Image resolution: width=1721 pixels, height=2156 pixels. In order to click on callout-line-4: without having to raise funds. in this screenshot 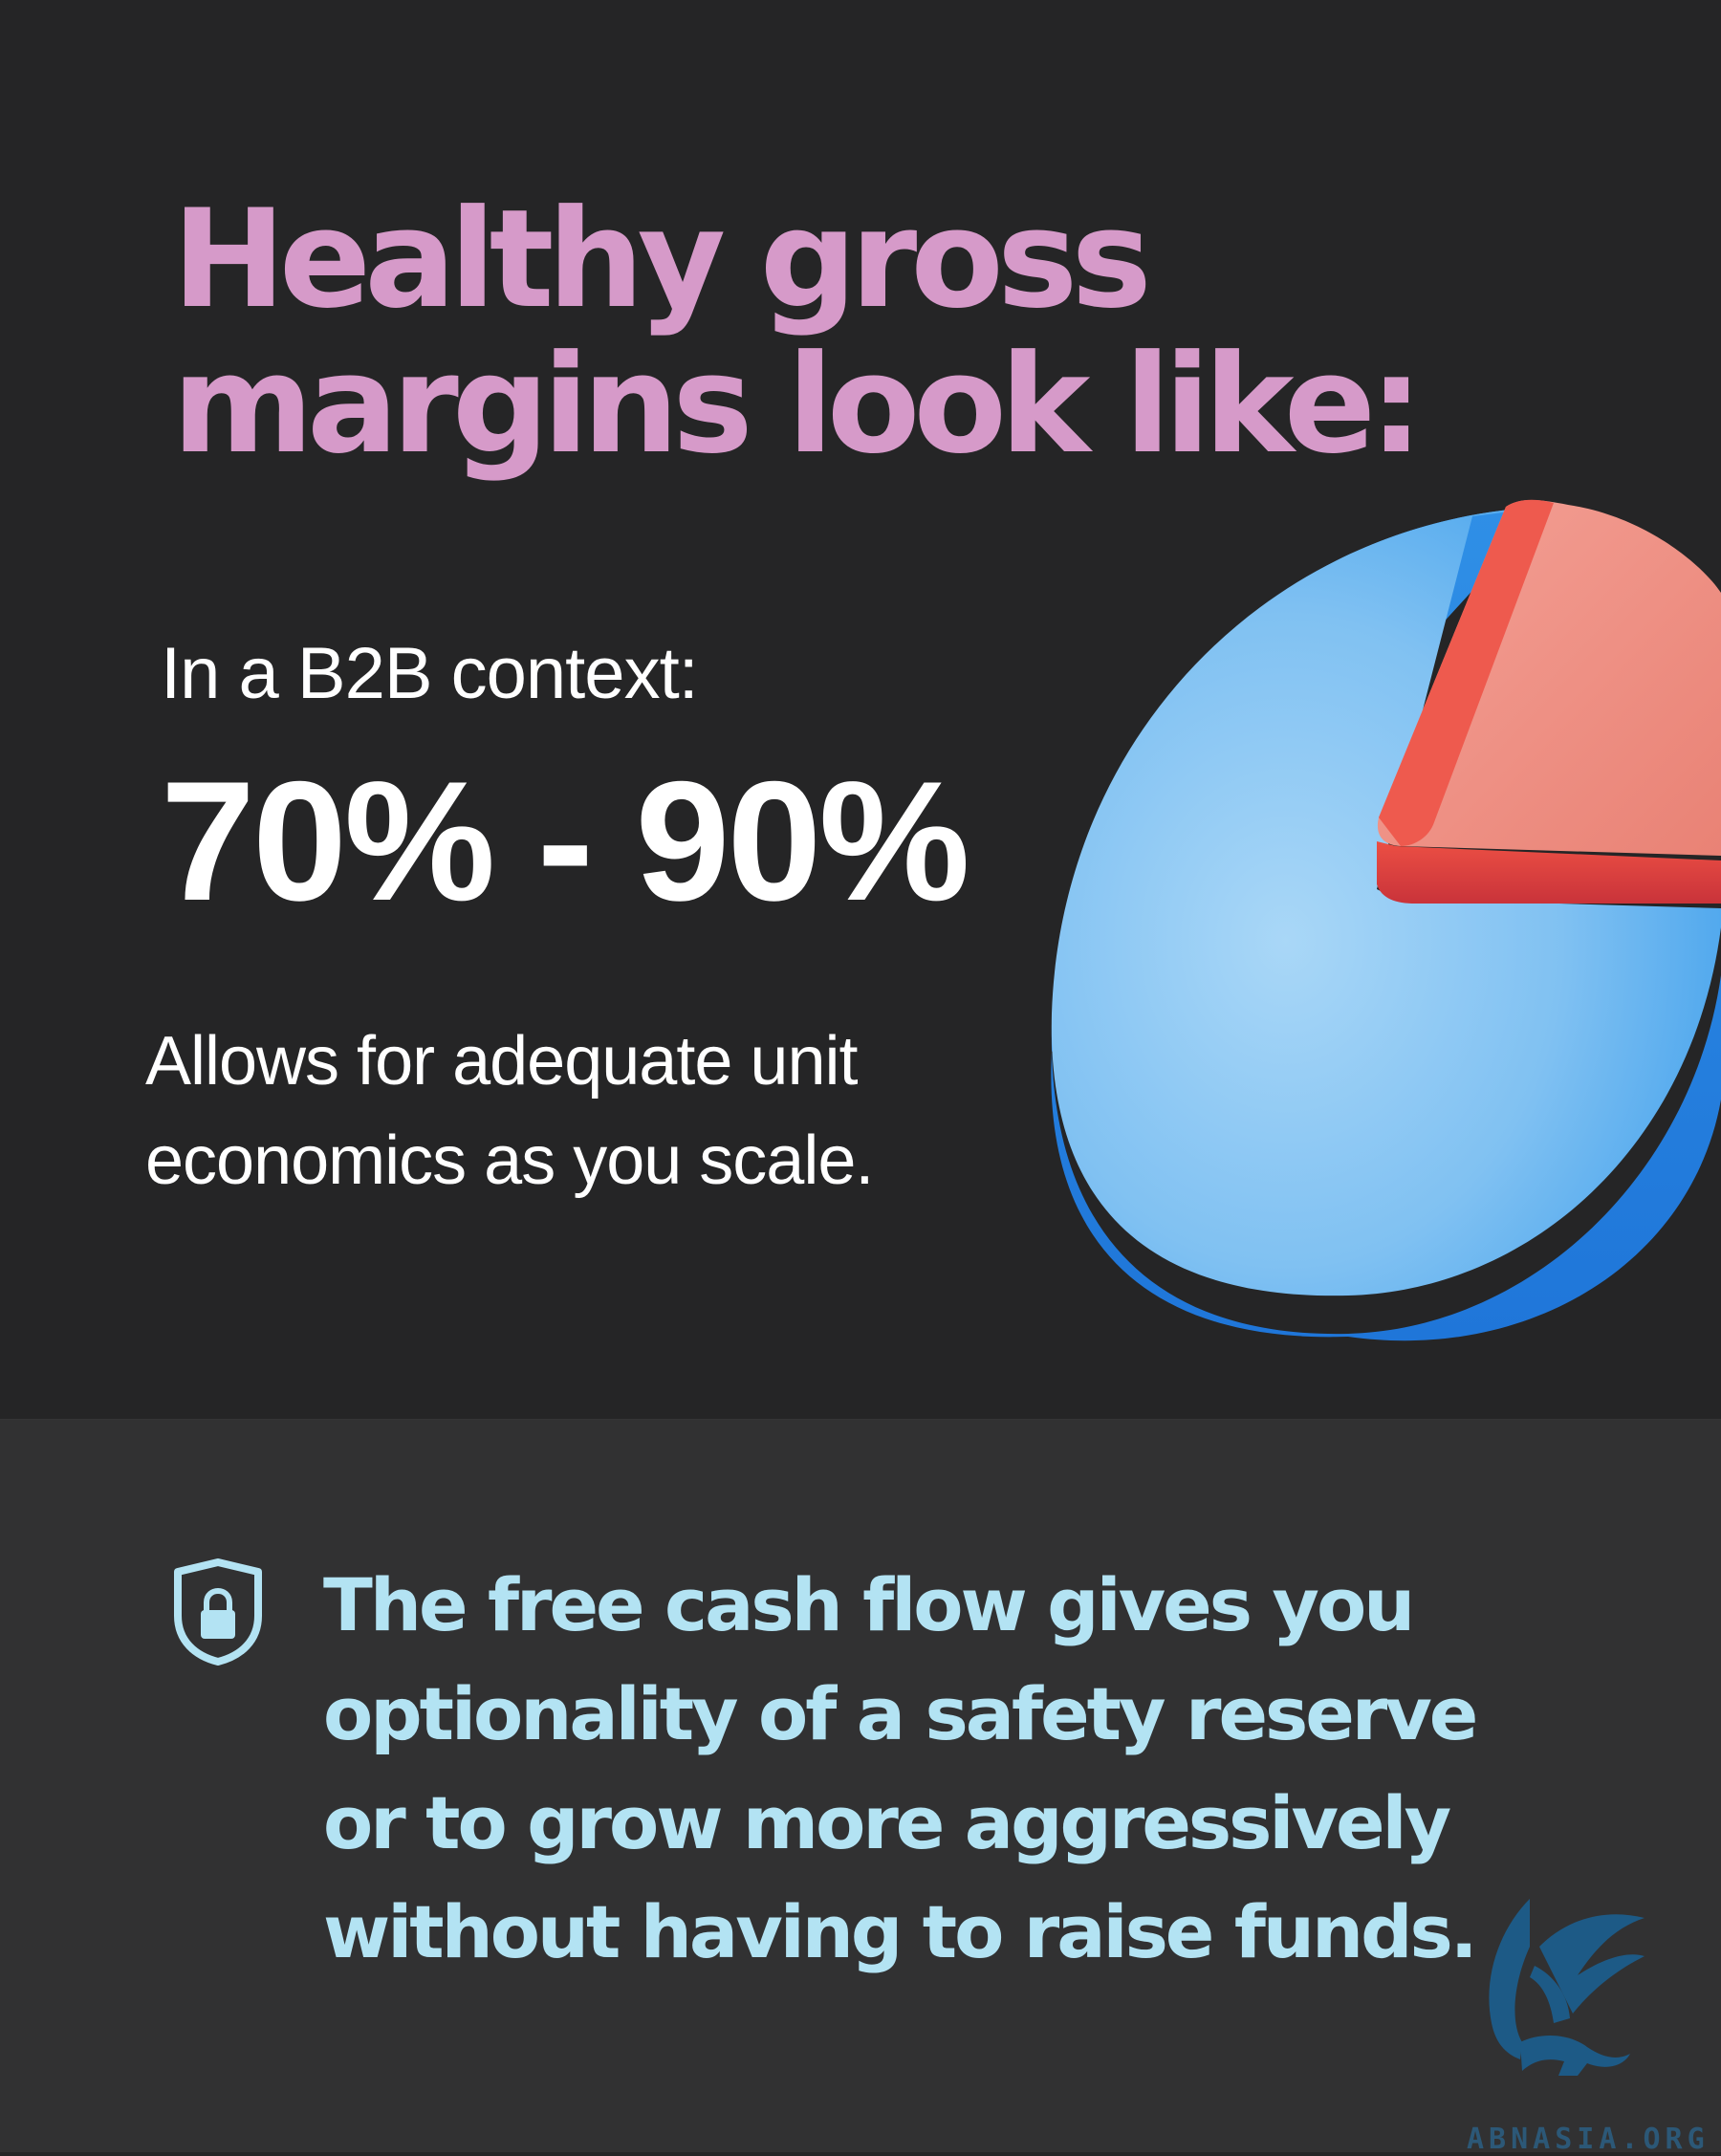, I will do `click(900, 1931)`.